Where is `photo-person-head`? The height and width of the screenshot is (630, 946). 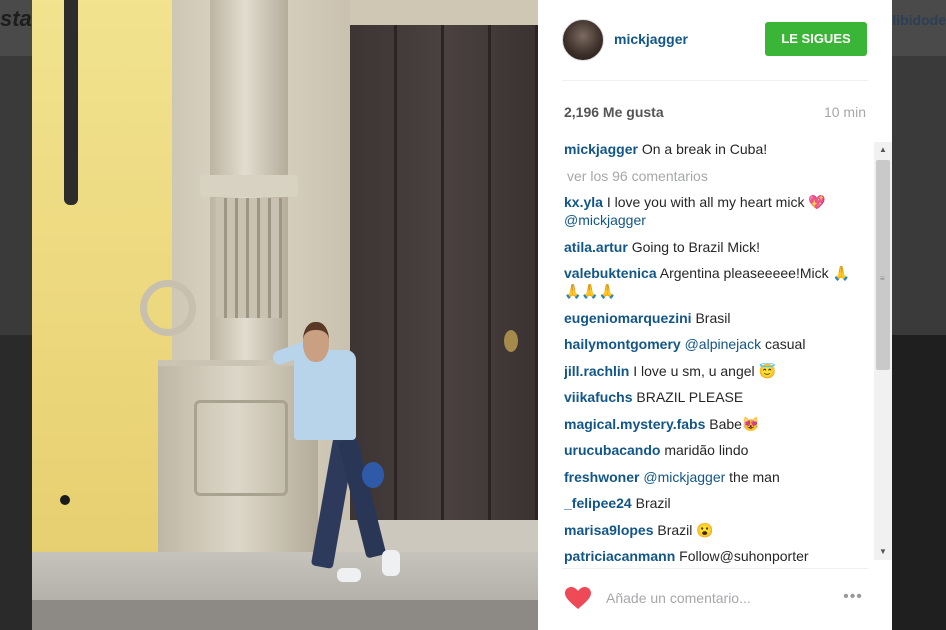
photo-person-head is located at coordinates (316, 342).